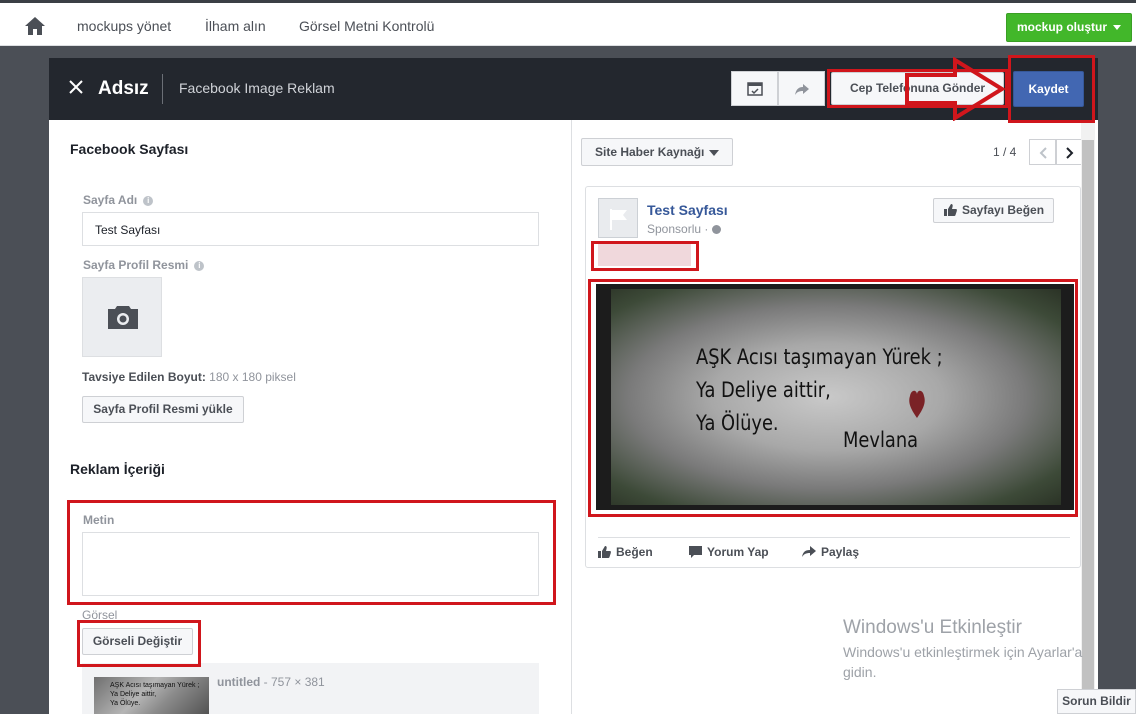 The height and width of the screenshot is (714, 1136). I want to click on recommended-size-value: 180 x 180 piksel, so click(252, 377).